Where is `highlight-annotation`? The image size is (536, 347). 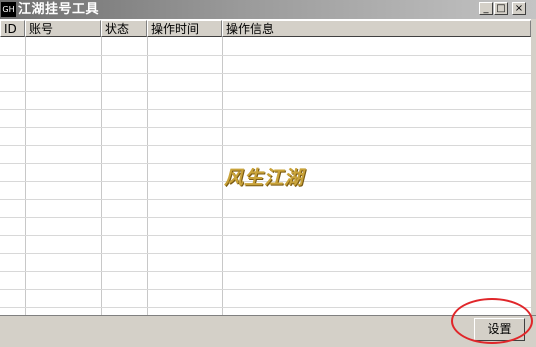
highlight-annotation is located at coordinates (492, 321).